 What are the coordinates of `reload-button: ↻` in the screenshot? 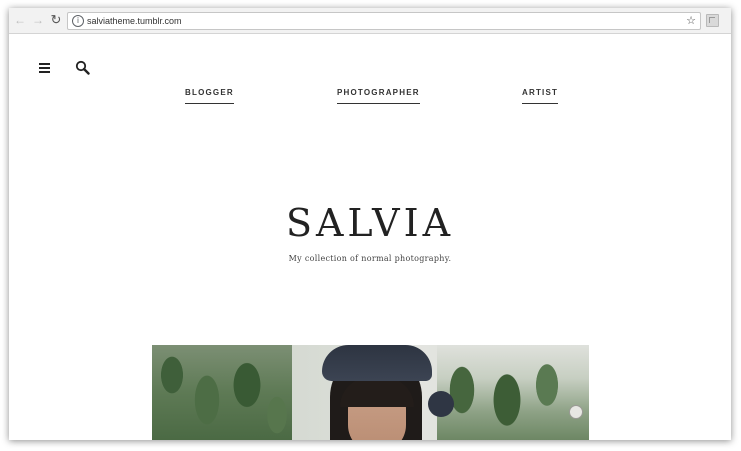 It's located at (56, 20).